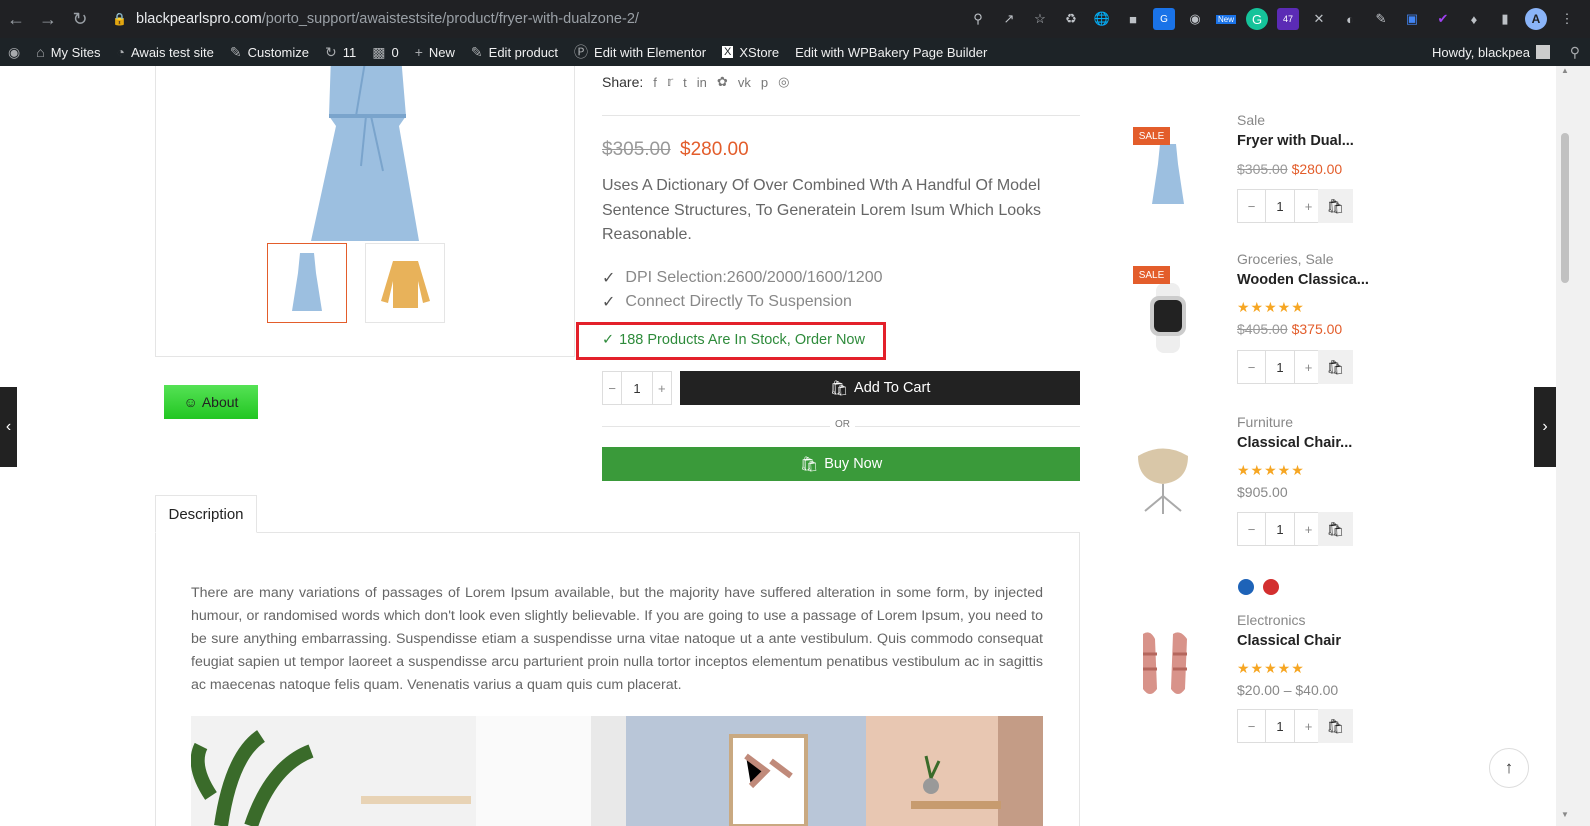  Describe the element at coordinates (1480, 52) in the screenshot. I see `howdy-label: Howdy, blackpea` at that location.